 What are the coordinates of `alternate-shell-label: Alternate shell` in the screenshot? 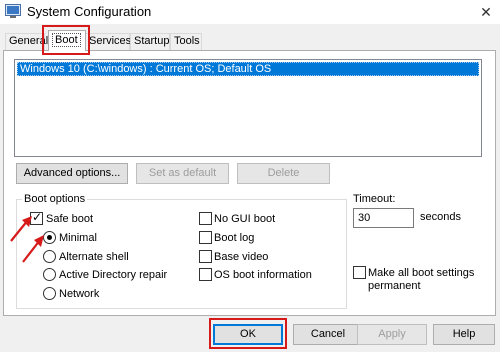 It's located at (94, 257).